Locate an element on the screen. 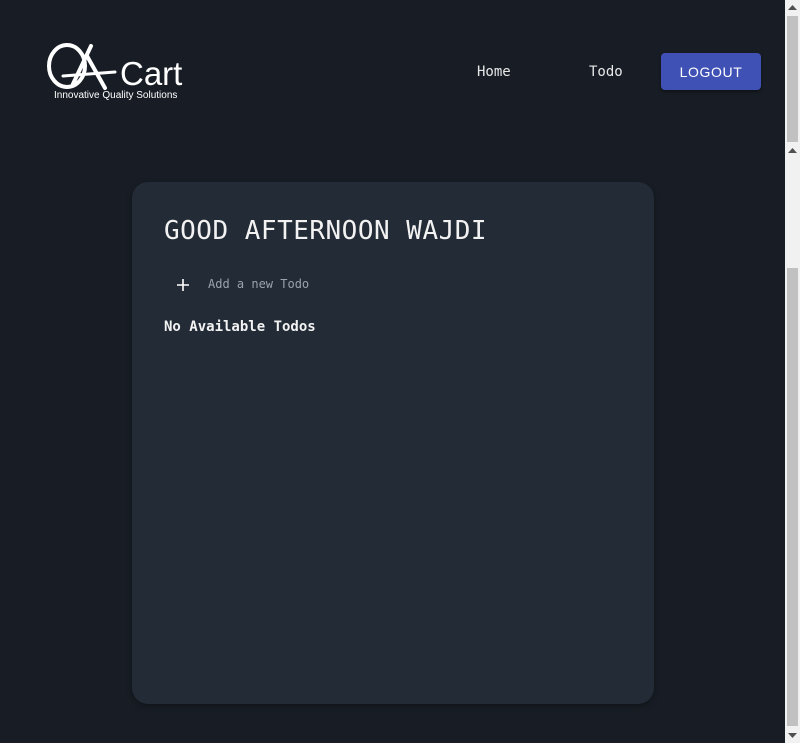 The image size is (800, 743). add-todo-button: Add a new Todo is located at coordinates (242, 284).